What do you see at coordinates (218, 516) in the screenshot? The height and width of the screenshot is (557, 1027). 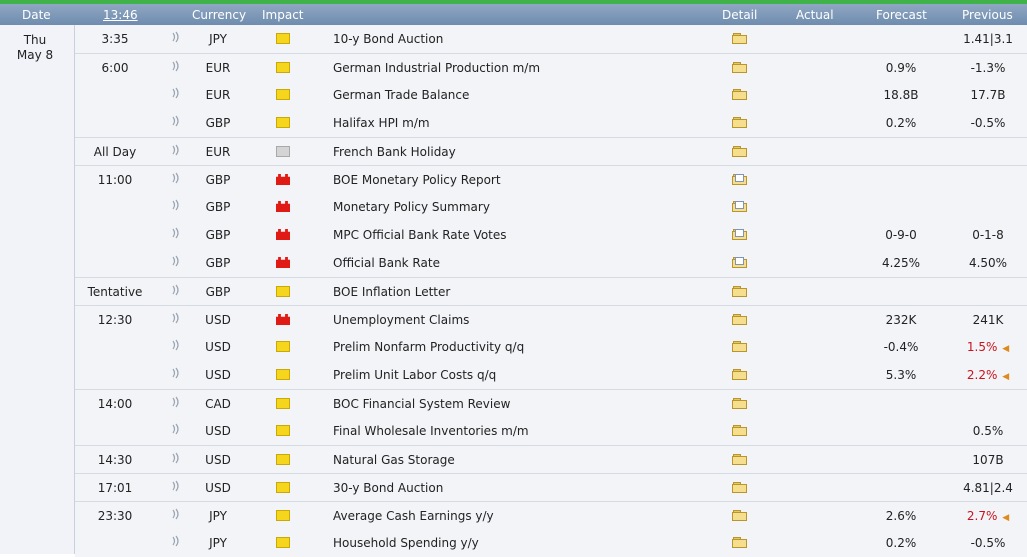 I see `event-currency: JPY` at bounding box center [218, 516].